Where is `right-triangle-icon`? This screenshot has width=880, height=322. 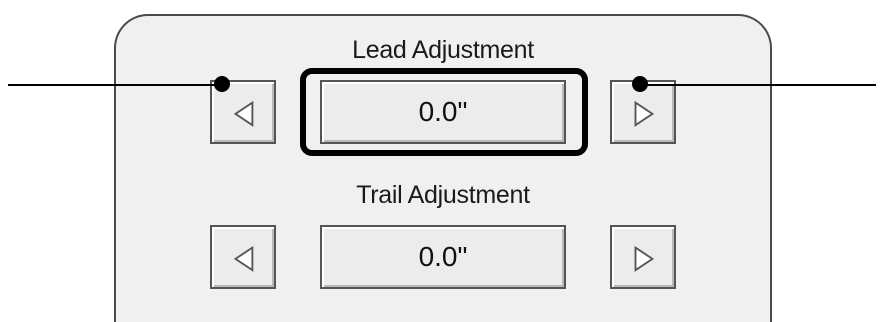
right-triangle-icon is located at coordinates (644, 258).